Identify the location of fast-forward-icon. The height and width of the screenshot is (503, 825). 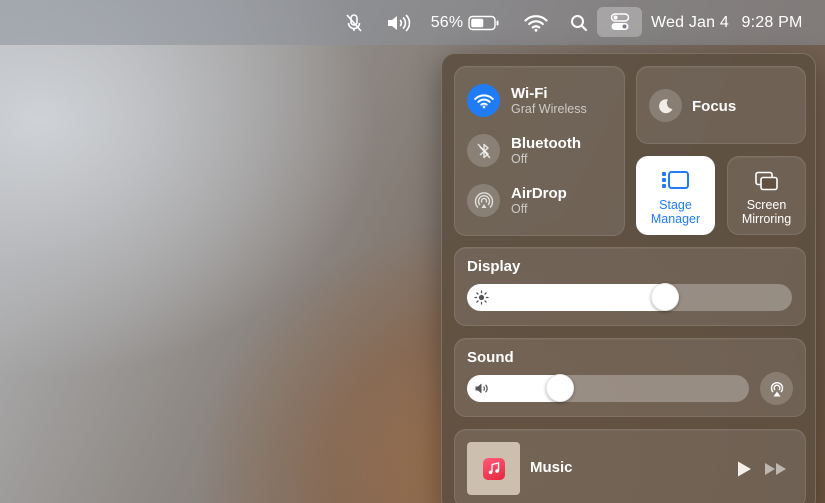
(776, 469).